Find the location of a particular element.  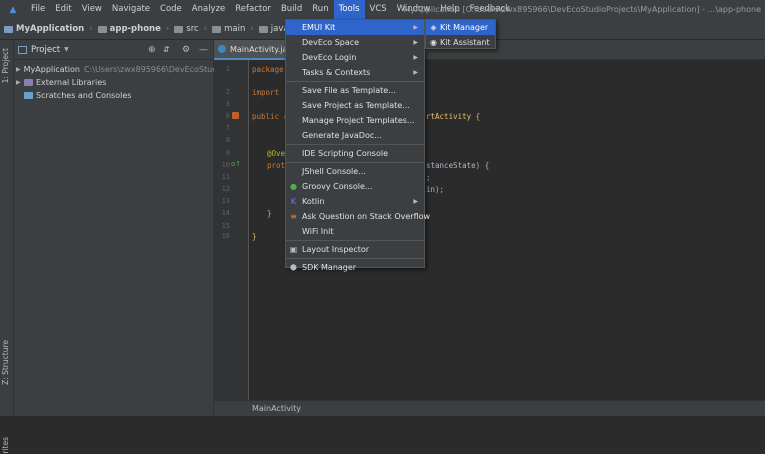

hide-icon: — is located at coordinates (203, 50).